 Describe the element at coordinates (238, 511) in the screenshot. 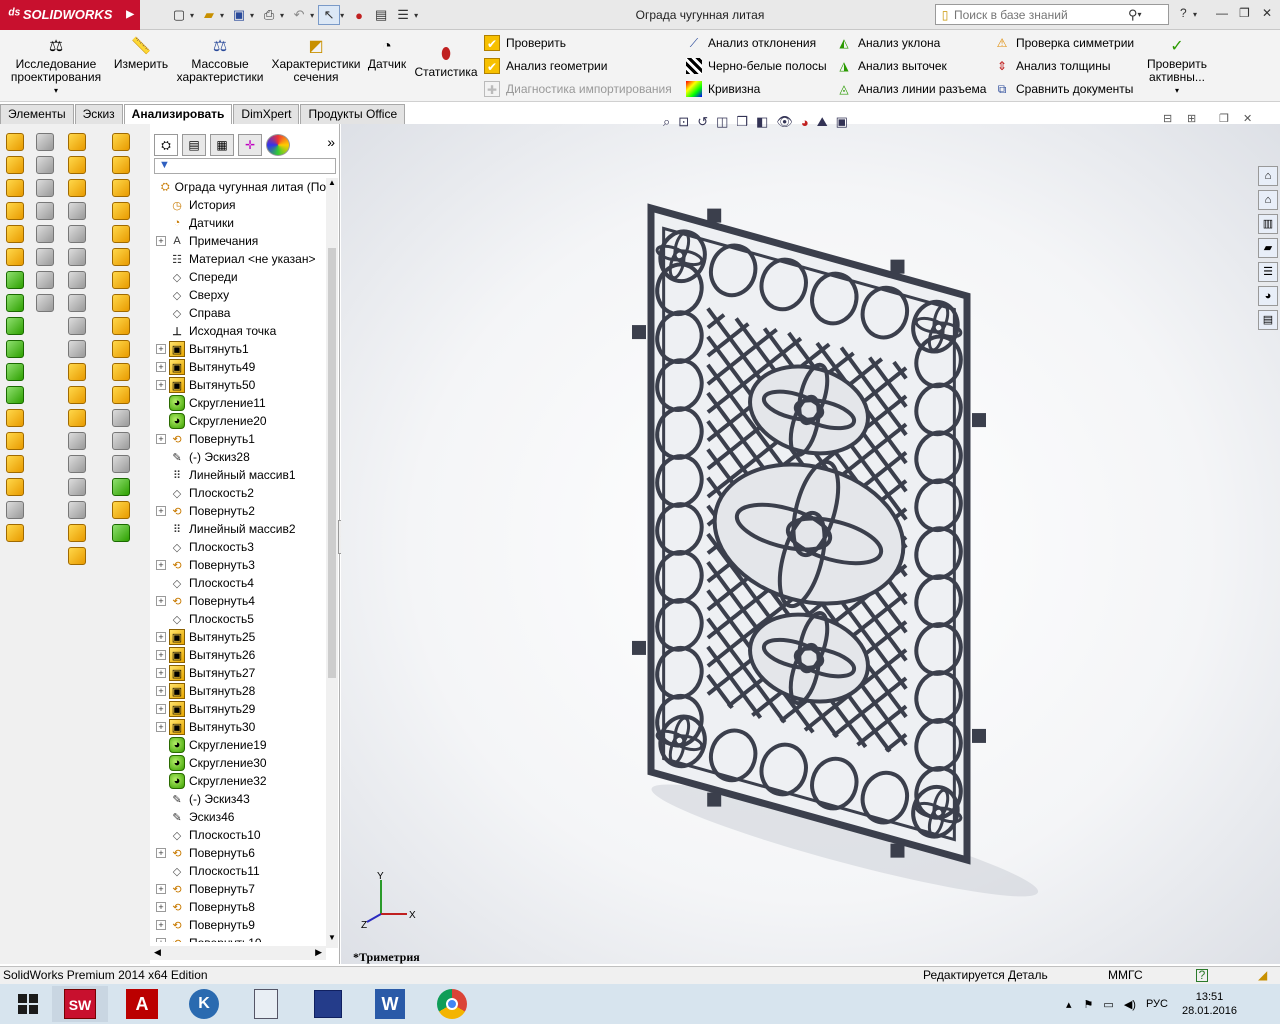

I see `tree-node: + ⟲ Повернуть2` at that location.